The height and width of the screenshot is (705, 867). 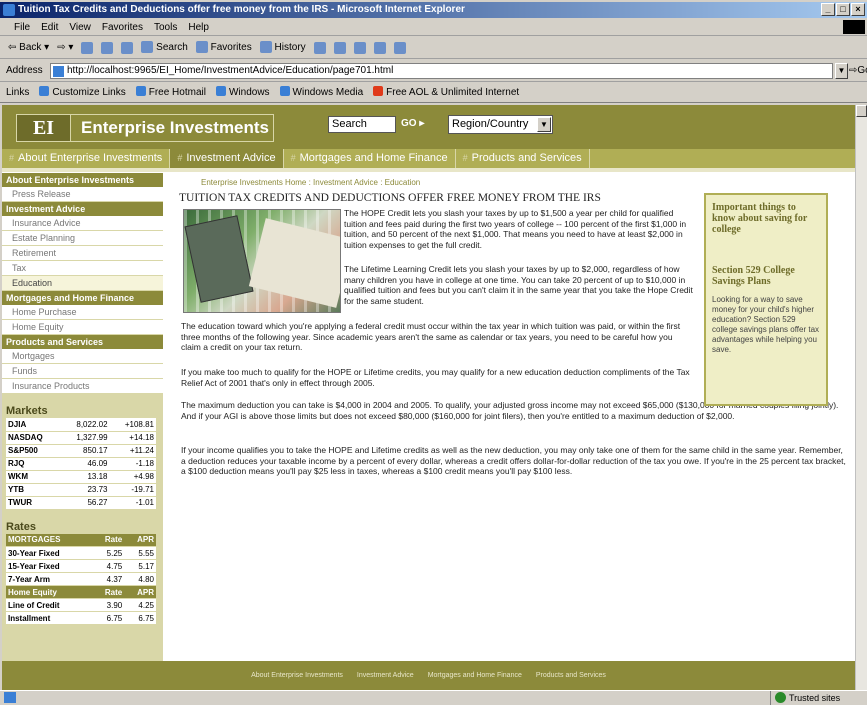 What do you see at coordinates (412, 123) in the screenshot?
I see `site-go-button: GO ▸` at bounding box center [412, 123].